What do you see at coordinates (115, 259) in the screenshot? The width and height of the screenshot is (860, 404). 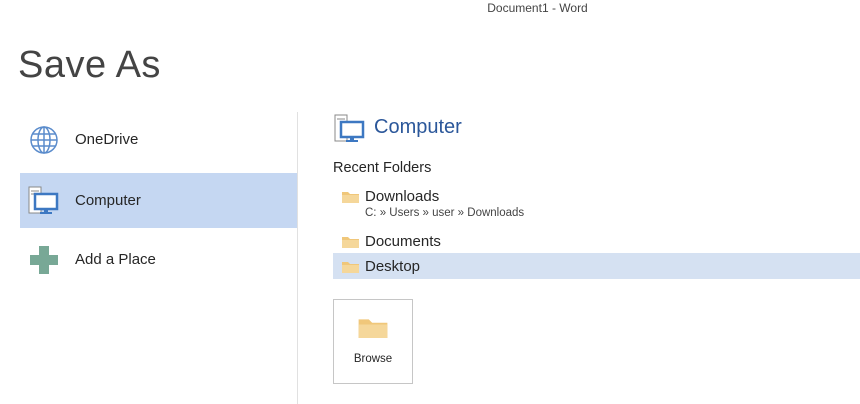 I see `nav-label: Add a Place` at bounding box center [115, 259].